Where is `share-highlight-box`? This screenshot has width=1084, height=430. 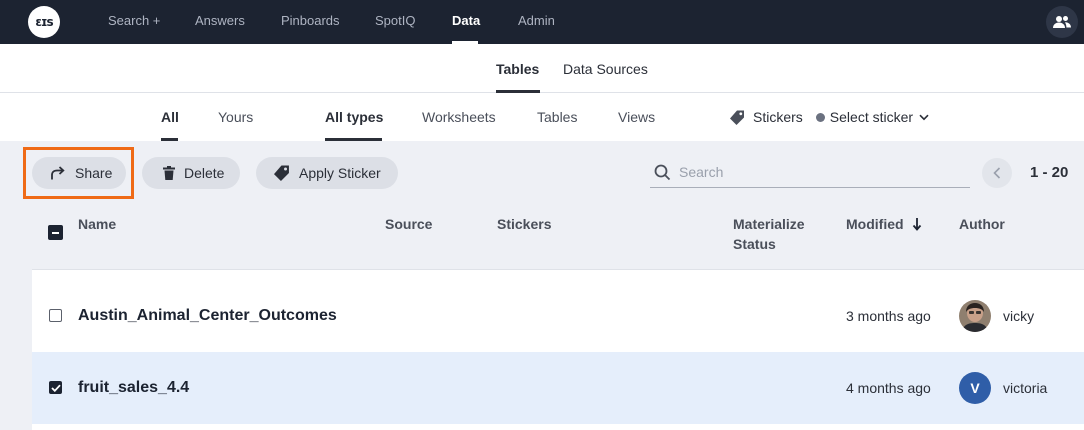
share-highlight-box is located at coordinates (78, 173).